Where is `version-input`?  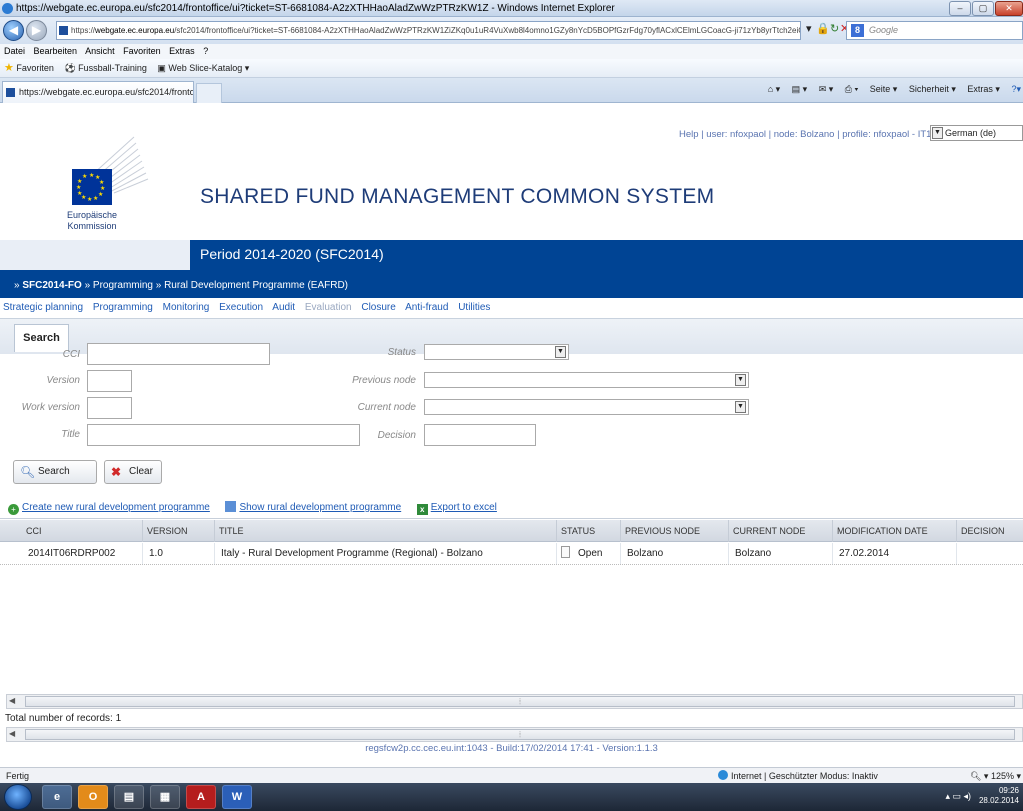 version-input is located at coordinates (109, 381).